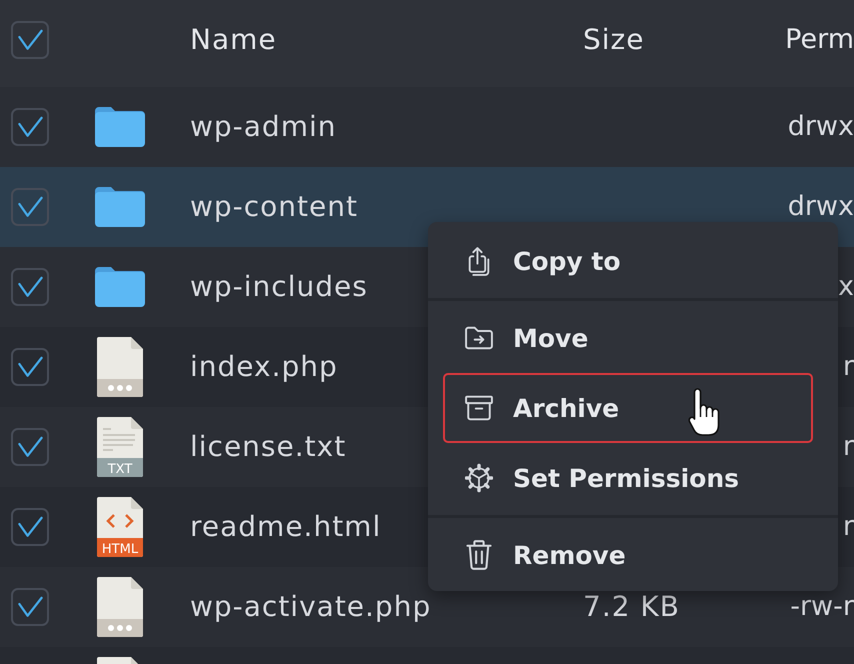 The width and height of the screenshot is (854, 664). Describe the element at coordinates (233, 40) in the screenshot. I see `column-header: Name` at that location.